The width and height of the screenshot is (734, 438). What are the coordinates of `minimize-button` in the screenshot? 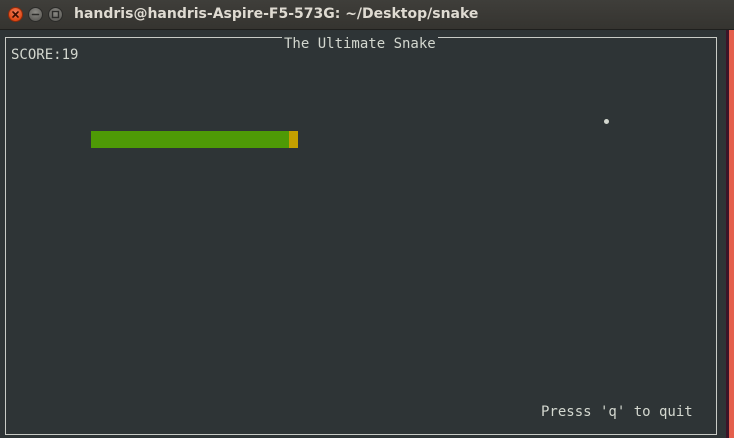 It's located at (35, 14).